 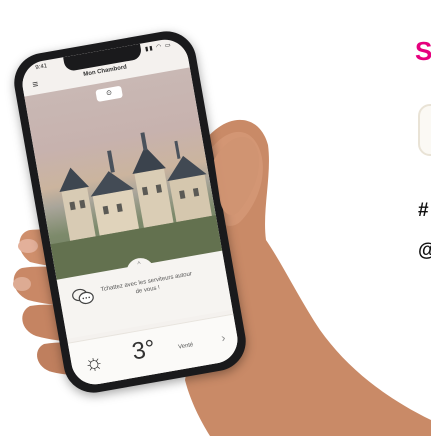 I want to click on thumb-overlay, so click(x=237, y=176).